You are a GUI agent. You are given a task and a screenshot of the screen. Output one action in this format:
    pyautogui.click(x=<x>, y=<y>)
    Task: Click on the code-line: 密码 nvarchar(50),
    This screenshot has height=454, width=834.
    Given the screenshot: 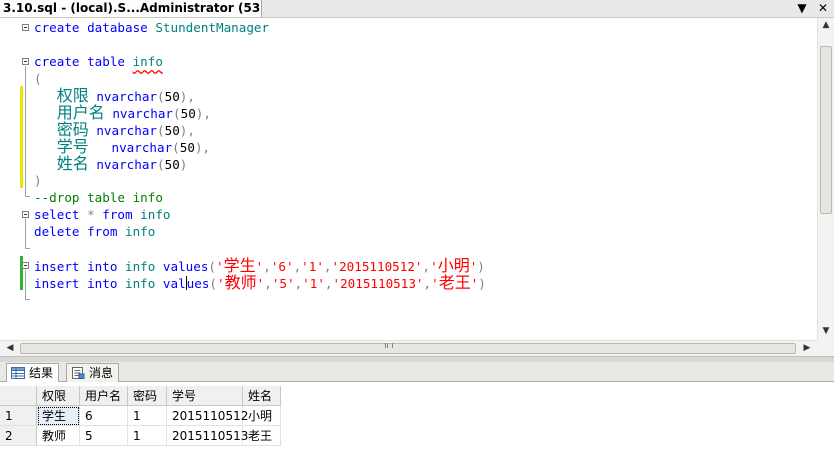 What is the action you would take?
    pyautogui.click(x=114, y=129)
    